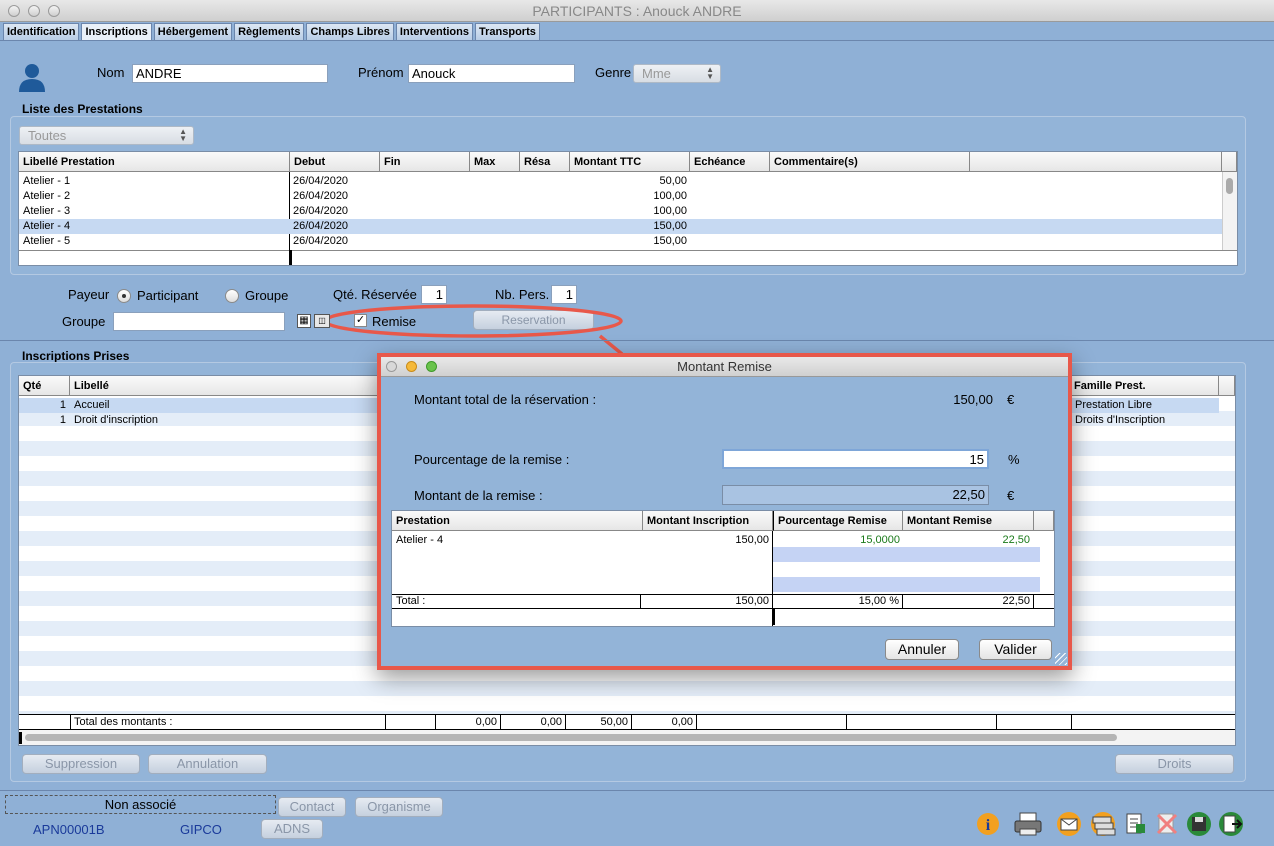 The height and width of the screenshot is (846, 1274). I want to click on search-list-icon: ◫, so click(322, 321).